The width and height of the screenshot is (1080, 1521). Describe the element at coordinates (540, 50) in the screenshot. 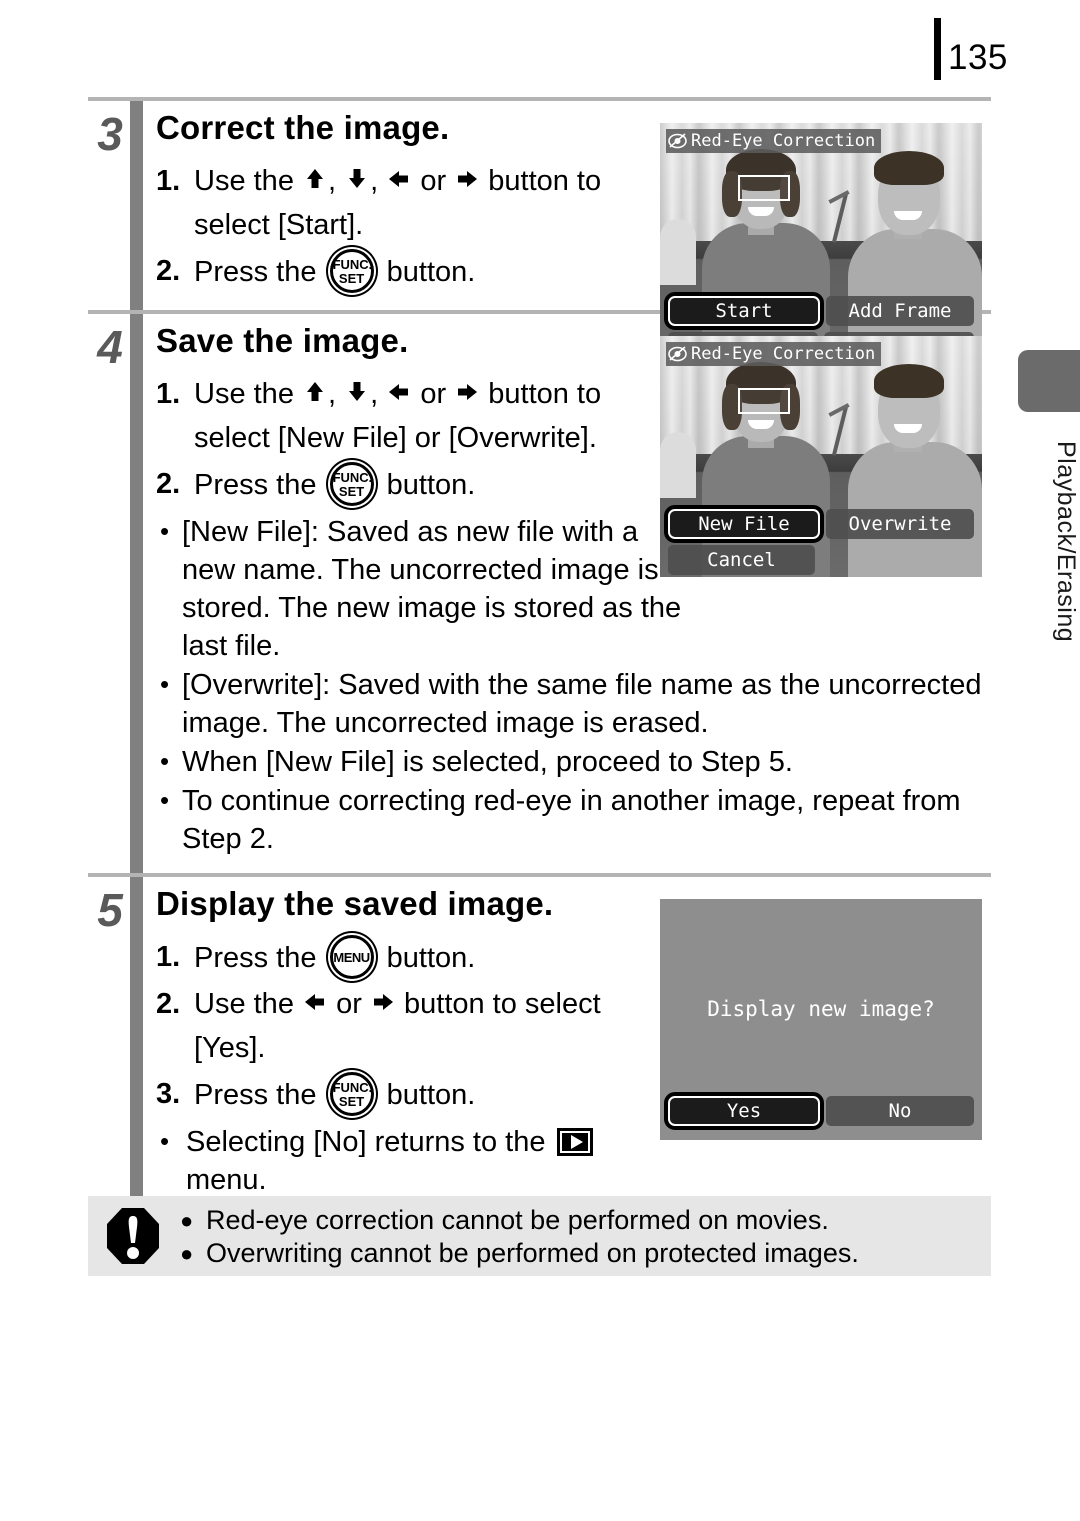

I see `page-header: 135` at that location.